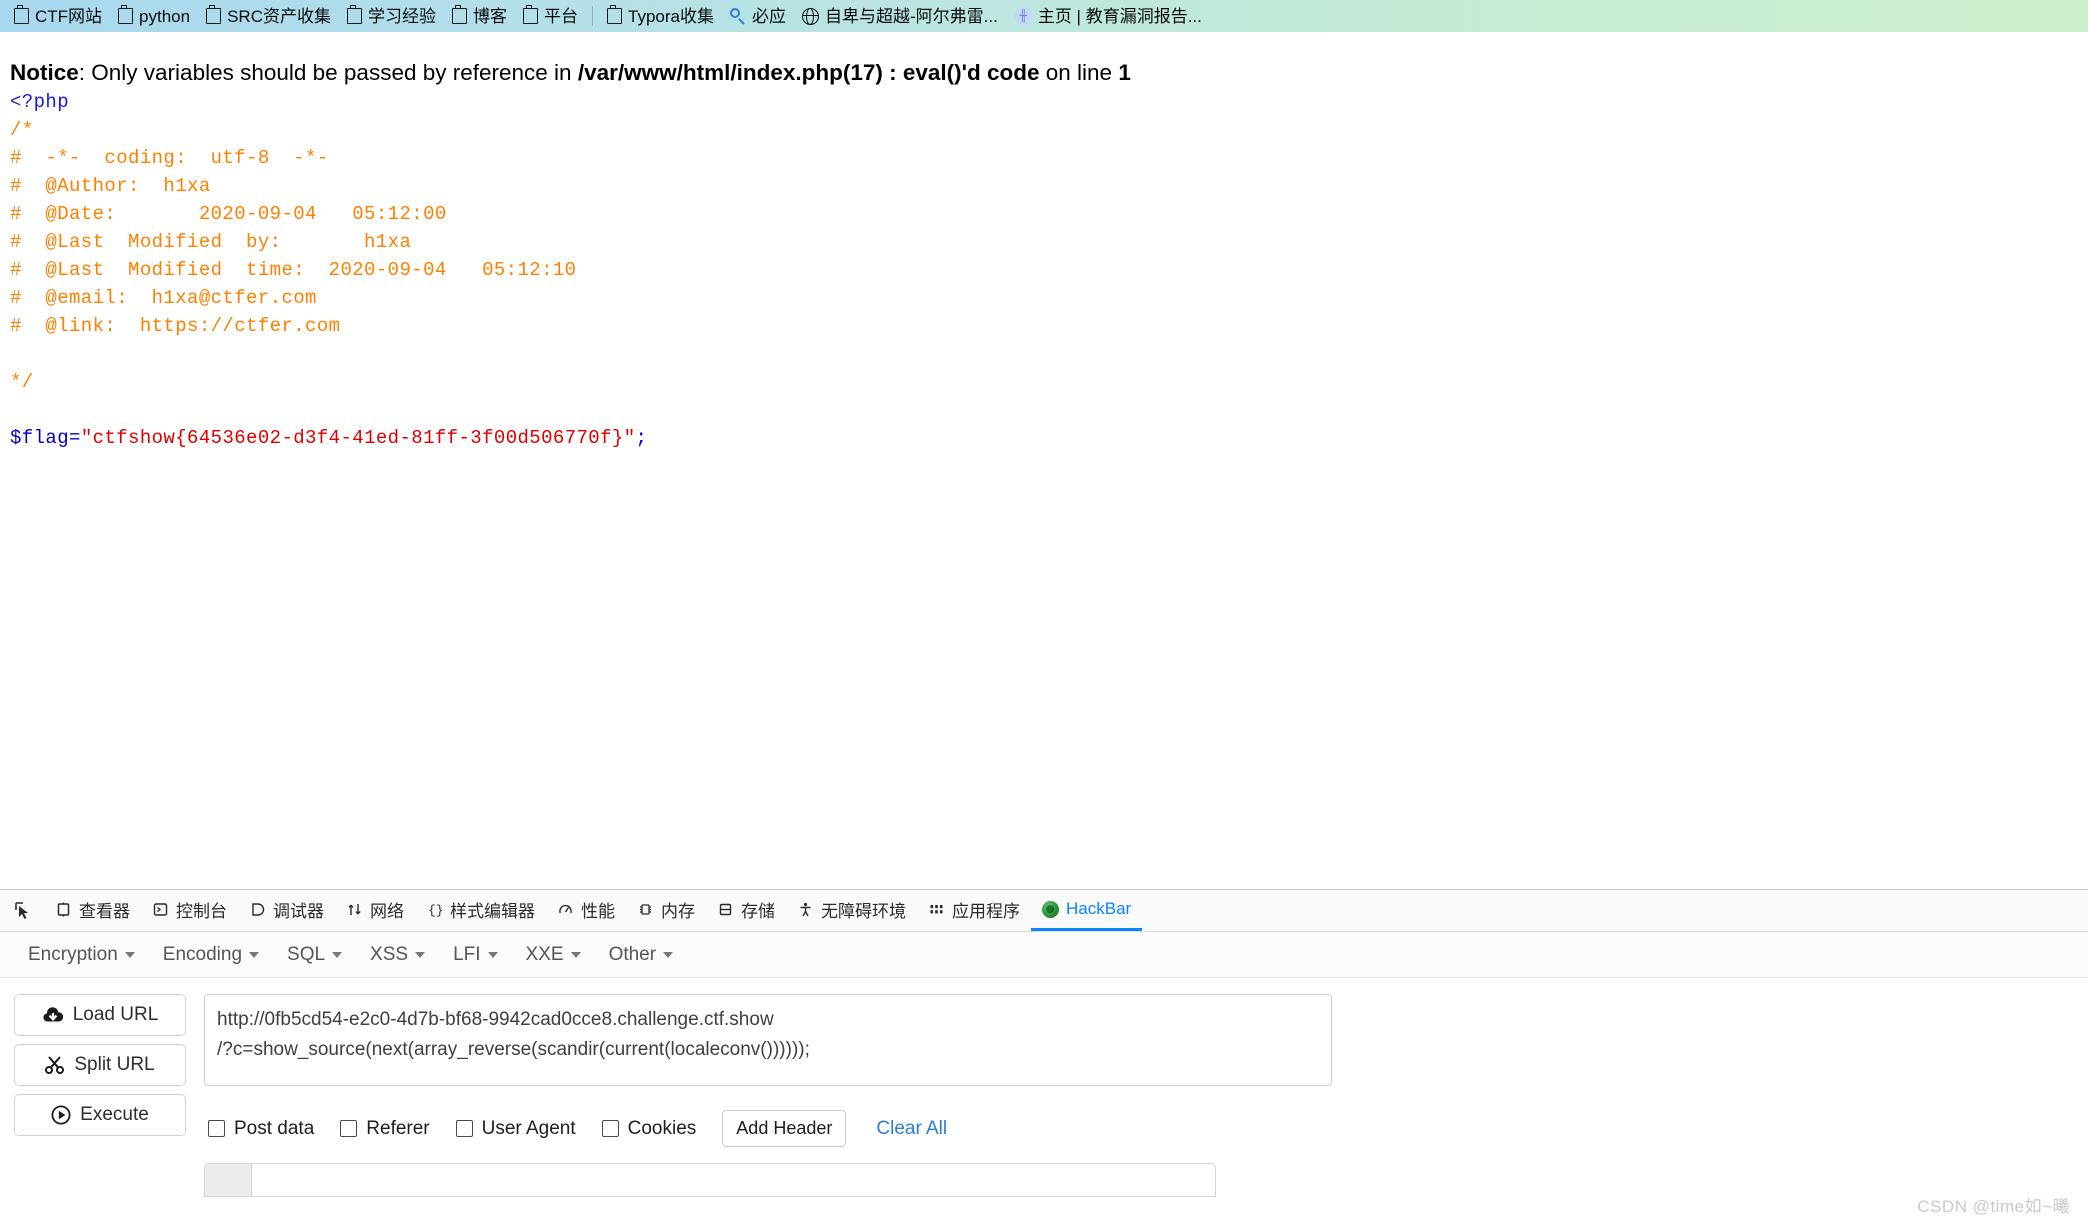 The image size is (2088, 1227). I want to click on tab-label: 应用程序, so click(986, 911).